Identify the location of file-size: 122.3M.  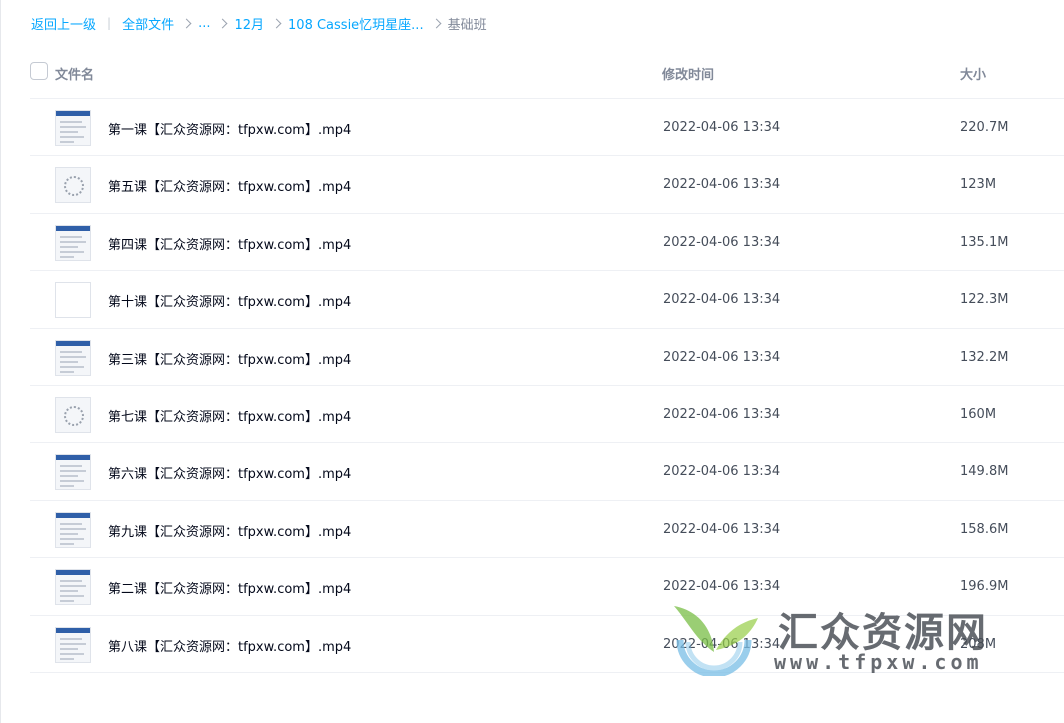
(984, 300).